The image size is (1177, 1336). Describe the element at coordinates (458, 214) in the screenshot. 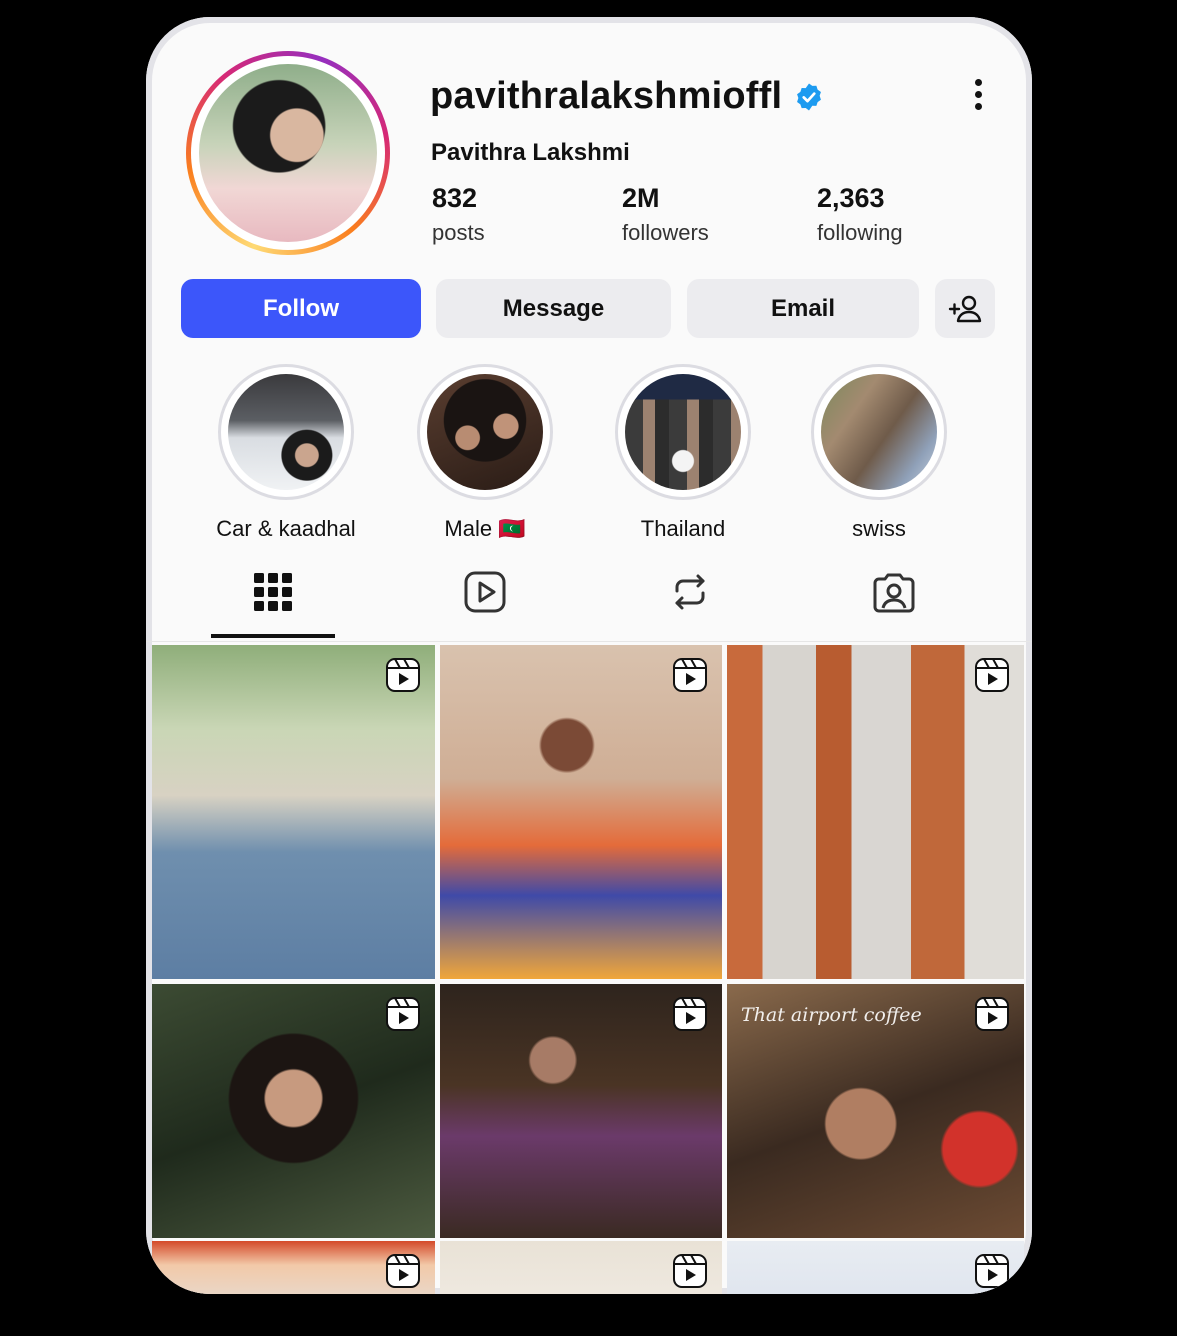

I see `stat-posts: 832 posts` at that location.